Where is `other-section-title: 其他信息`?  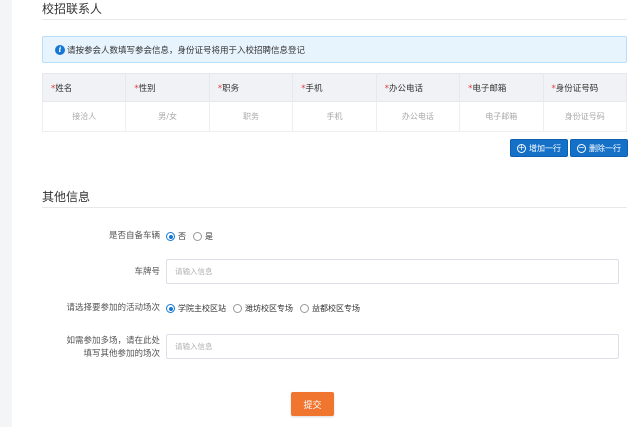
other-section-title: 其他信息 is located at coordinates (66, 197).